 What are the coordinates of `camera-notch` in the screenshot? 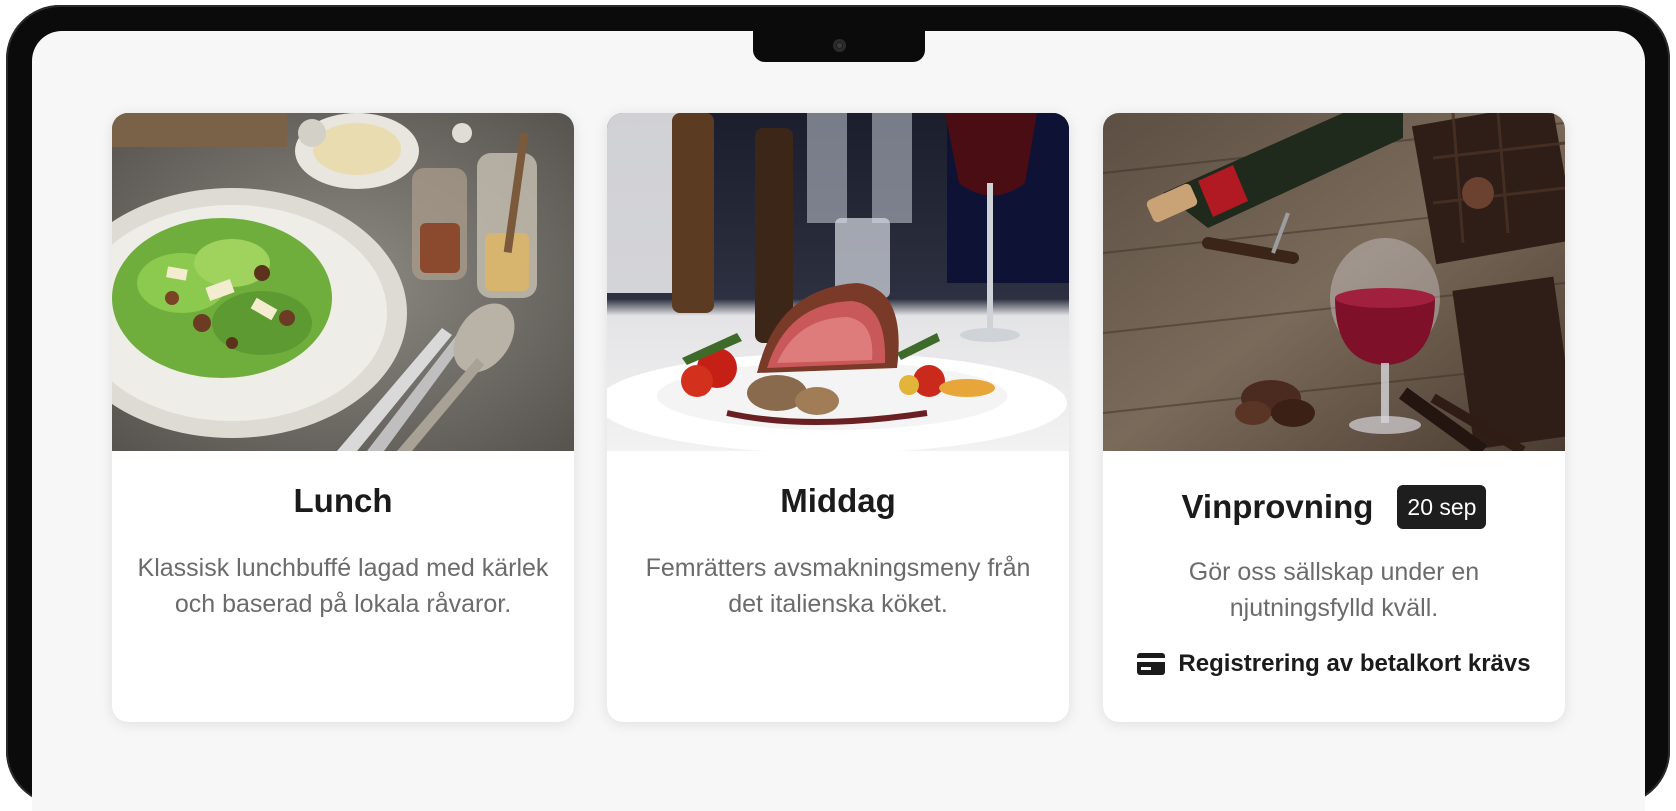 It's located at (839, 46).